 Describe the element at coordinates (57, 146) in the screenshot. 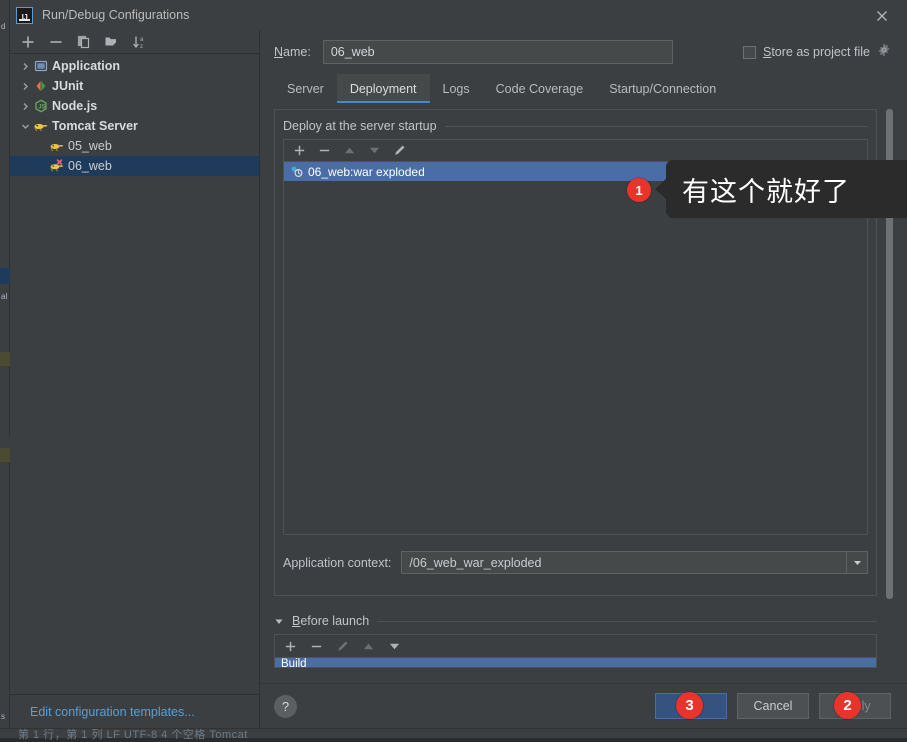

I see `tomcat-run-icon` at that location.